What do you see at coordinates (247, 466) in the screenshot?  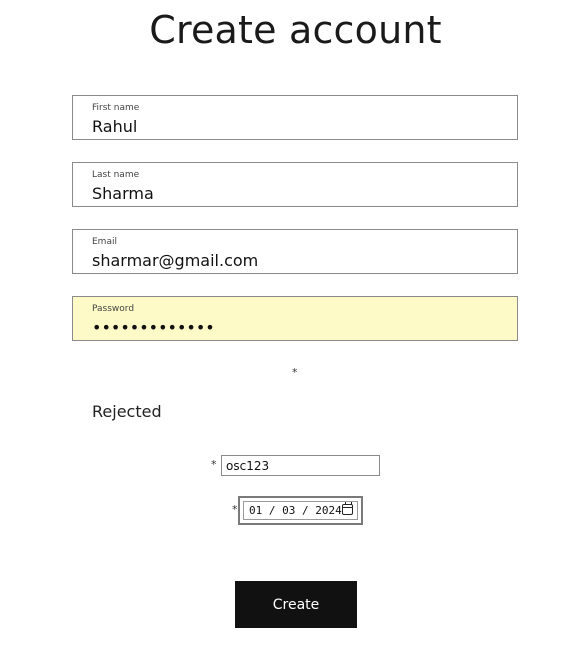 I see `code-input-value: osc123` at bounding box center [247, 466].